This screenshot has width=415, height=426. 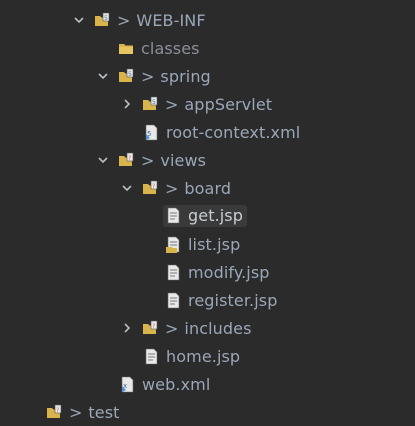 I want to click on tree-node-appservlet: 5 > appServlet, so click(x=207, y=104).